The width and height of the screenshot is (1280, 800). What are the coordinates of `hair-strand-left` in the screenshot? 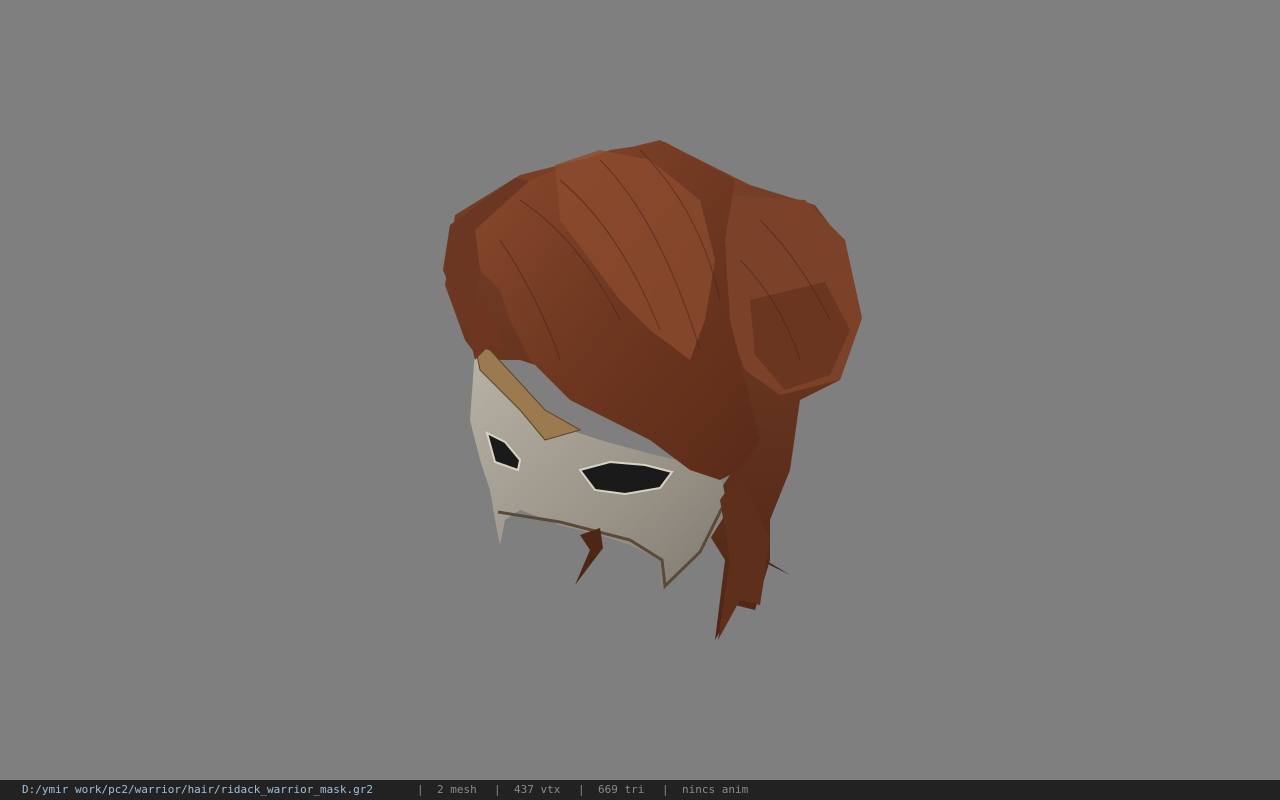 It's located at (589, 556).